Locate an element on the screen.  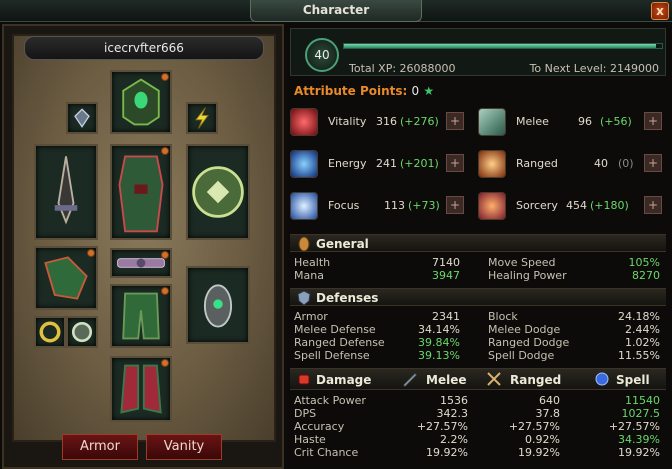
section-title: Defenses is located at coordinates (347, 298).